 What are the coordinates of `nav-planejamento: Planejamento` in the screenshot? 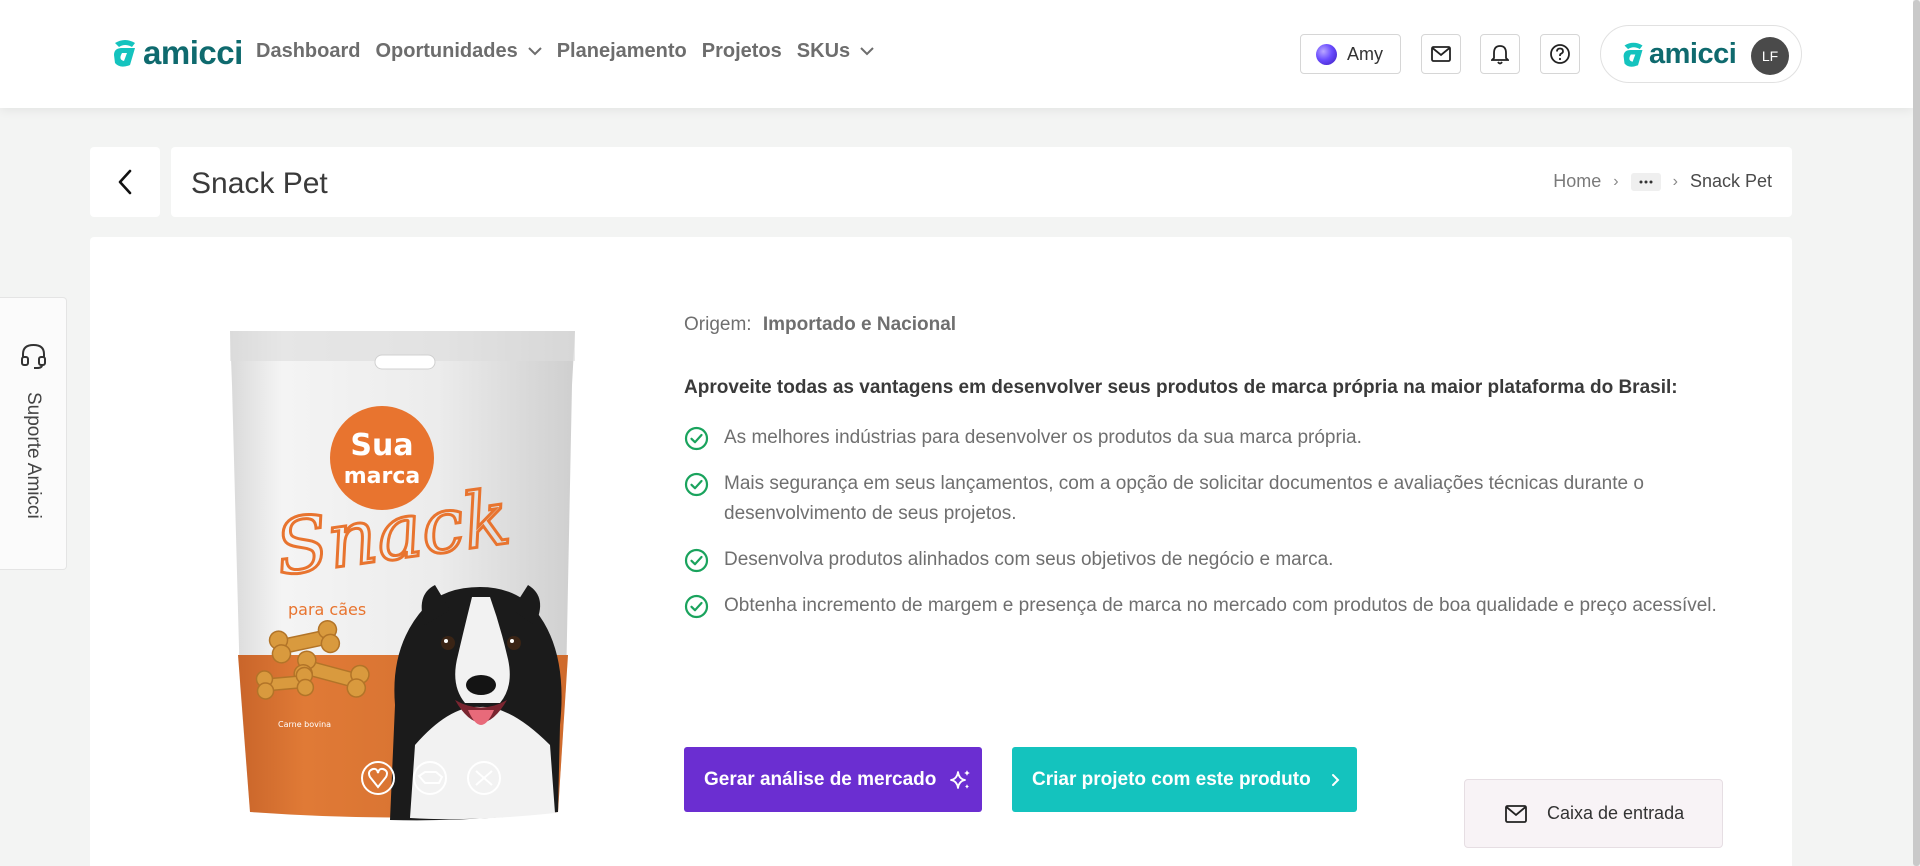 It's located at (622, 51).